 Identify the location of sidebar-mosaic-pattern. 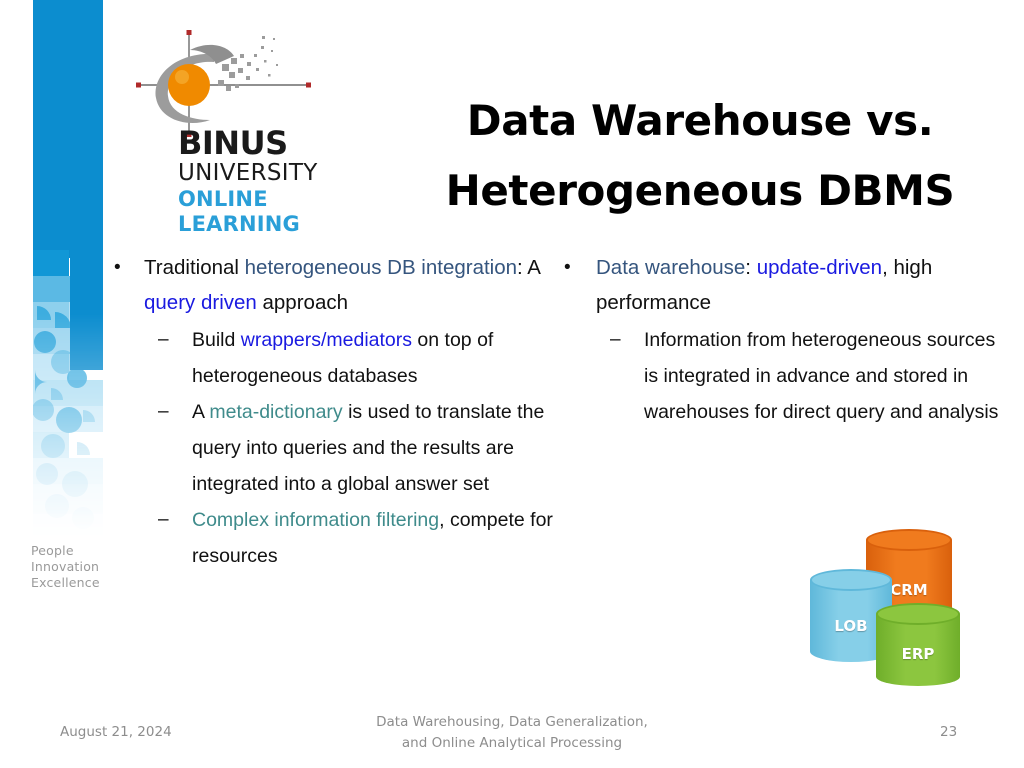
(68, 395).